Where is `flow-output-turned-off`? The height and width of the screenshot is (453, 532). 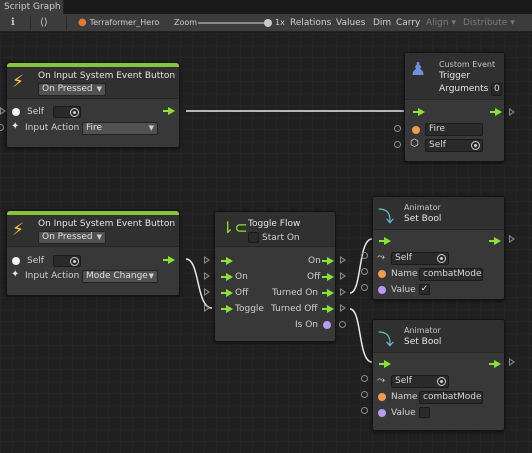
flow-output-turned-off is located at coordinates (328, 309).